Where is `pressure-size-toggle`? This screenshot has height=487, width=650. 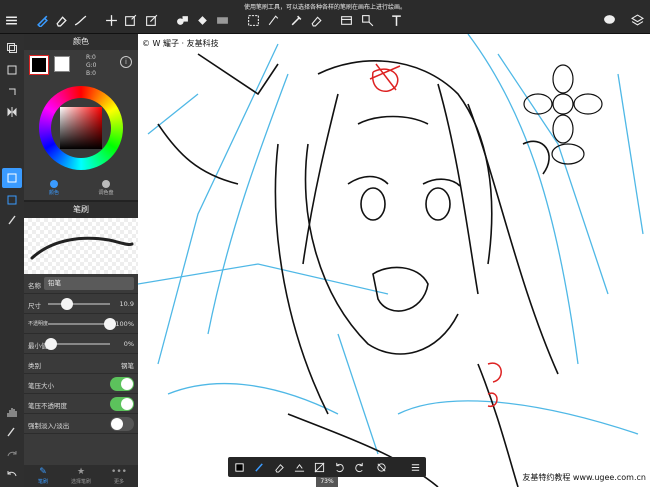 pressure-size-toggle is located at coordinates (122, 384).